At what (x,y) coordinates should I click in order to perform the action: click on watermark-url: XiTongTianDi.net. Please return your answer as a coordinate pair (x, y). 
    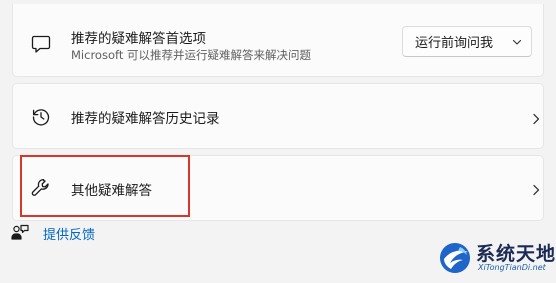
    Looking at the image, I should click on (512, 267).